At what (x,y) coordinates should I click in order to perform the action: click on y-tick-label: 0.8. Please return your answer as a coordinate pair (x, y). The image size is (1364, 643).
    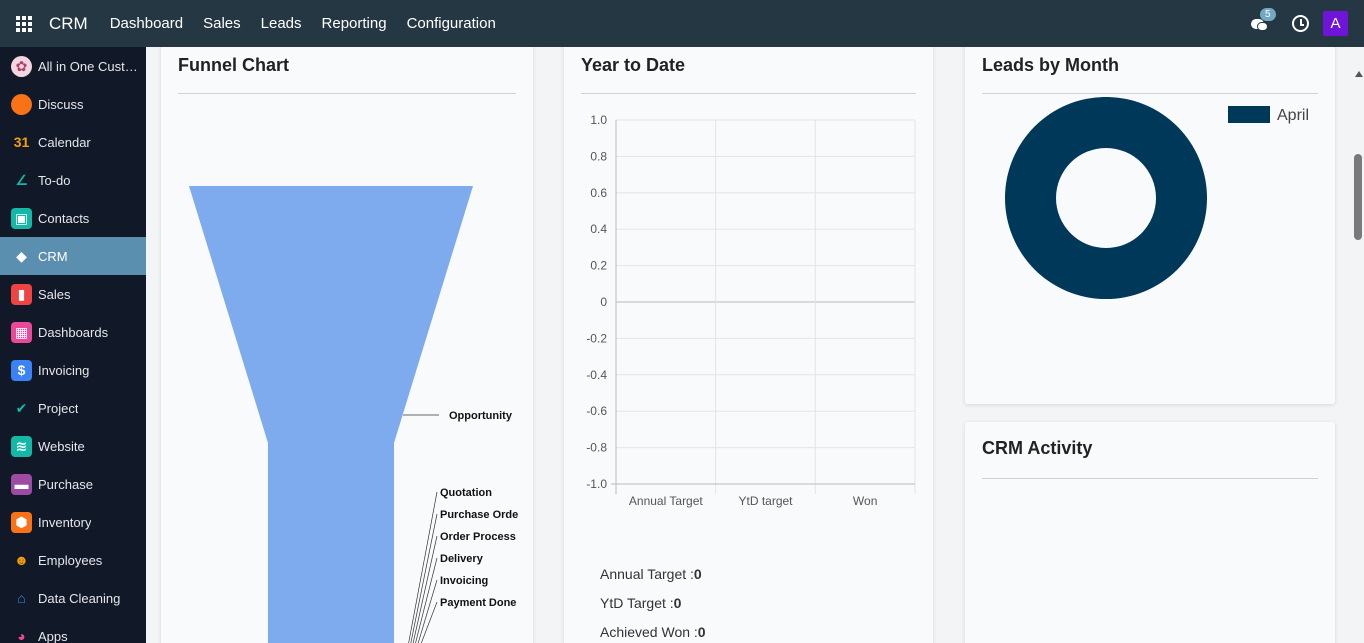
    Looking at the image, I should click on (598, 156).